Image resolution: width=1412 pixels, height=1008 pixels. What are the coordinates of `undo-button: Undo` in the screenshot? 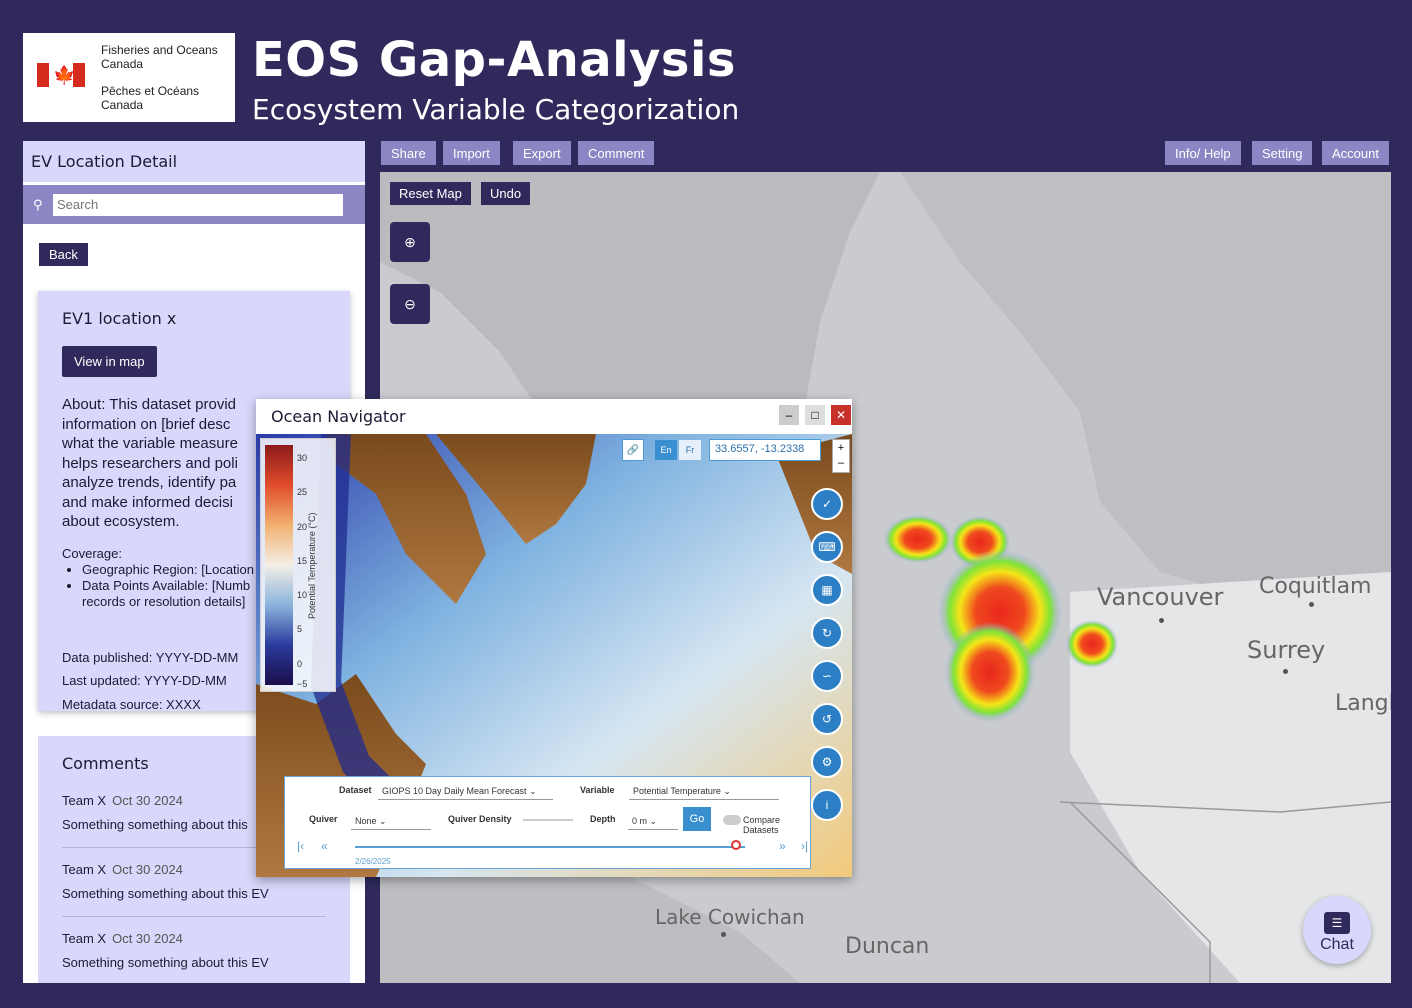 It's located at (506, 193).